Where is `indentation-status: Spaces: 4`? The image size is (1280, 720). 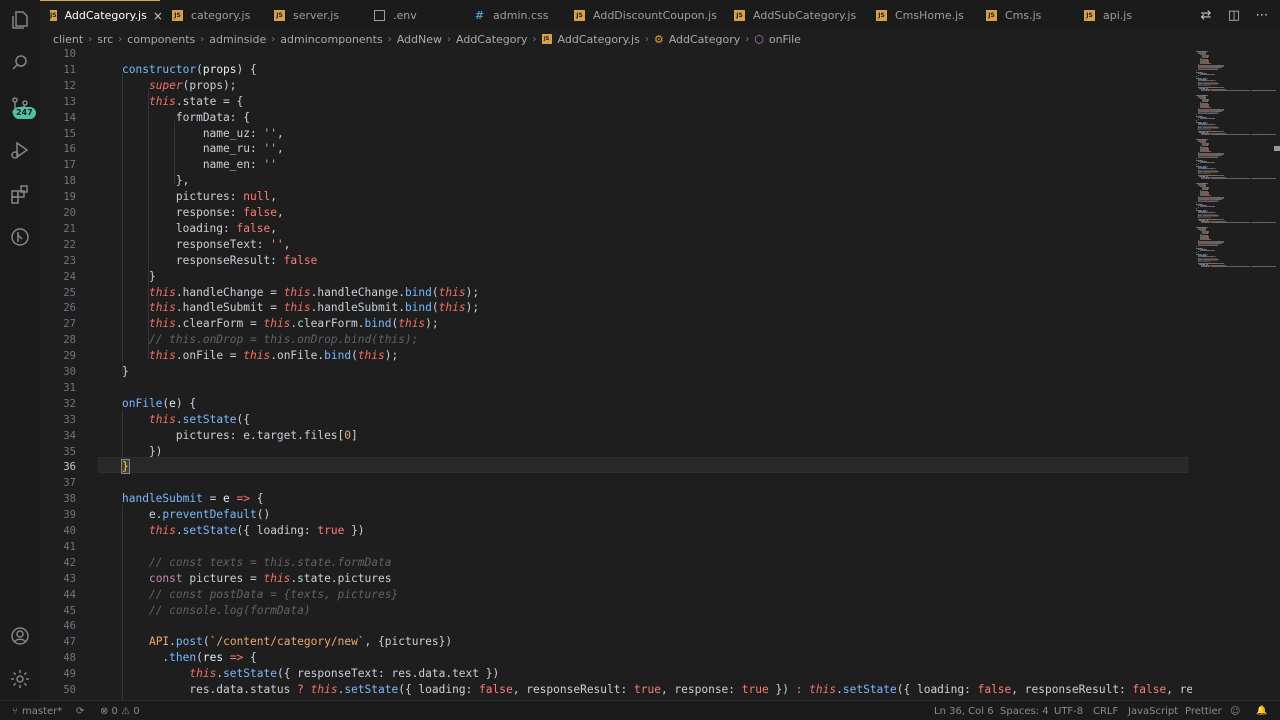
indentation-status: Spaces: 4 is located at coordinates (1024, 710).